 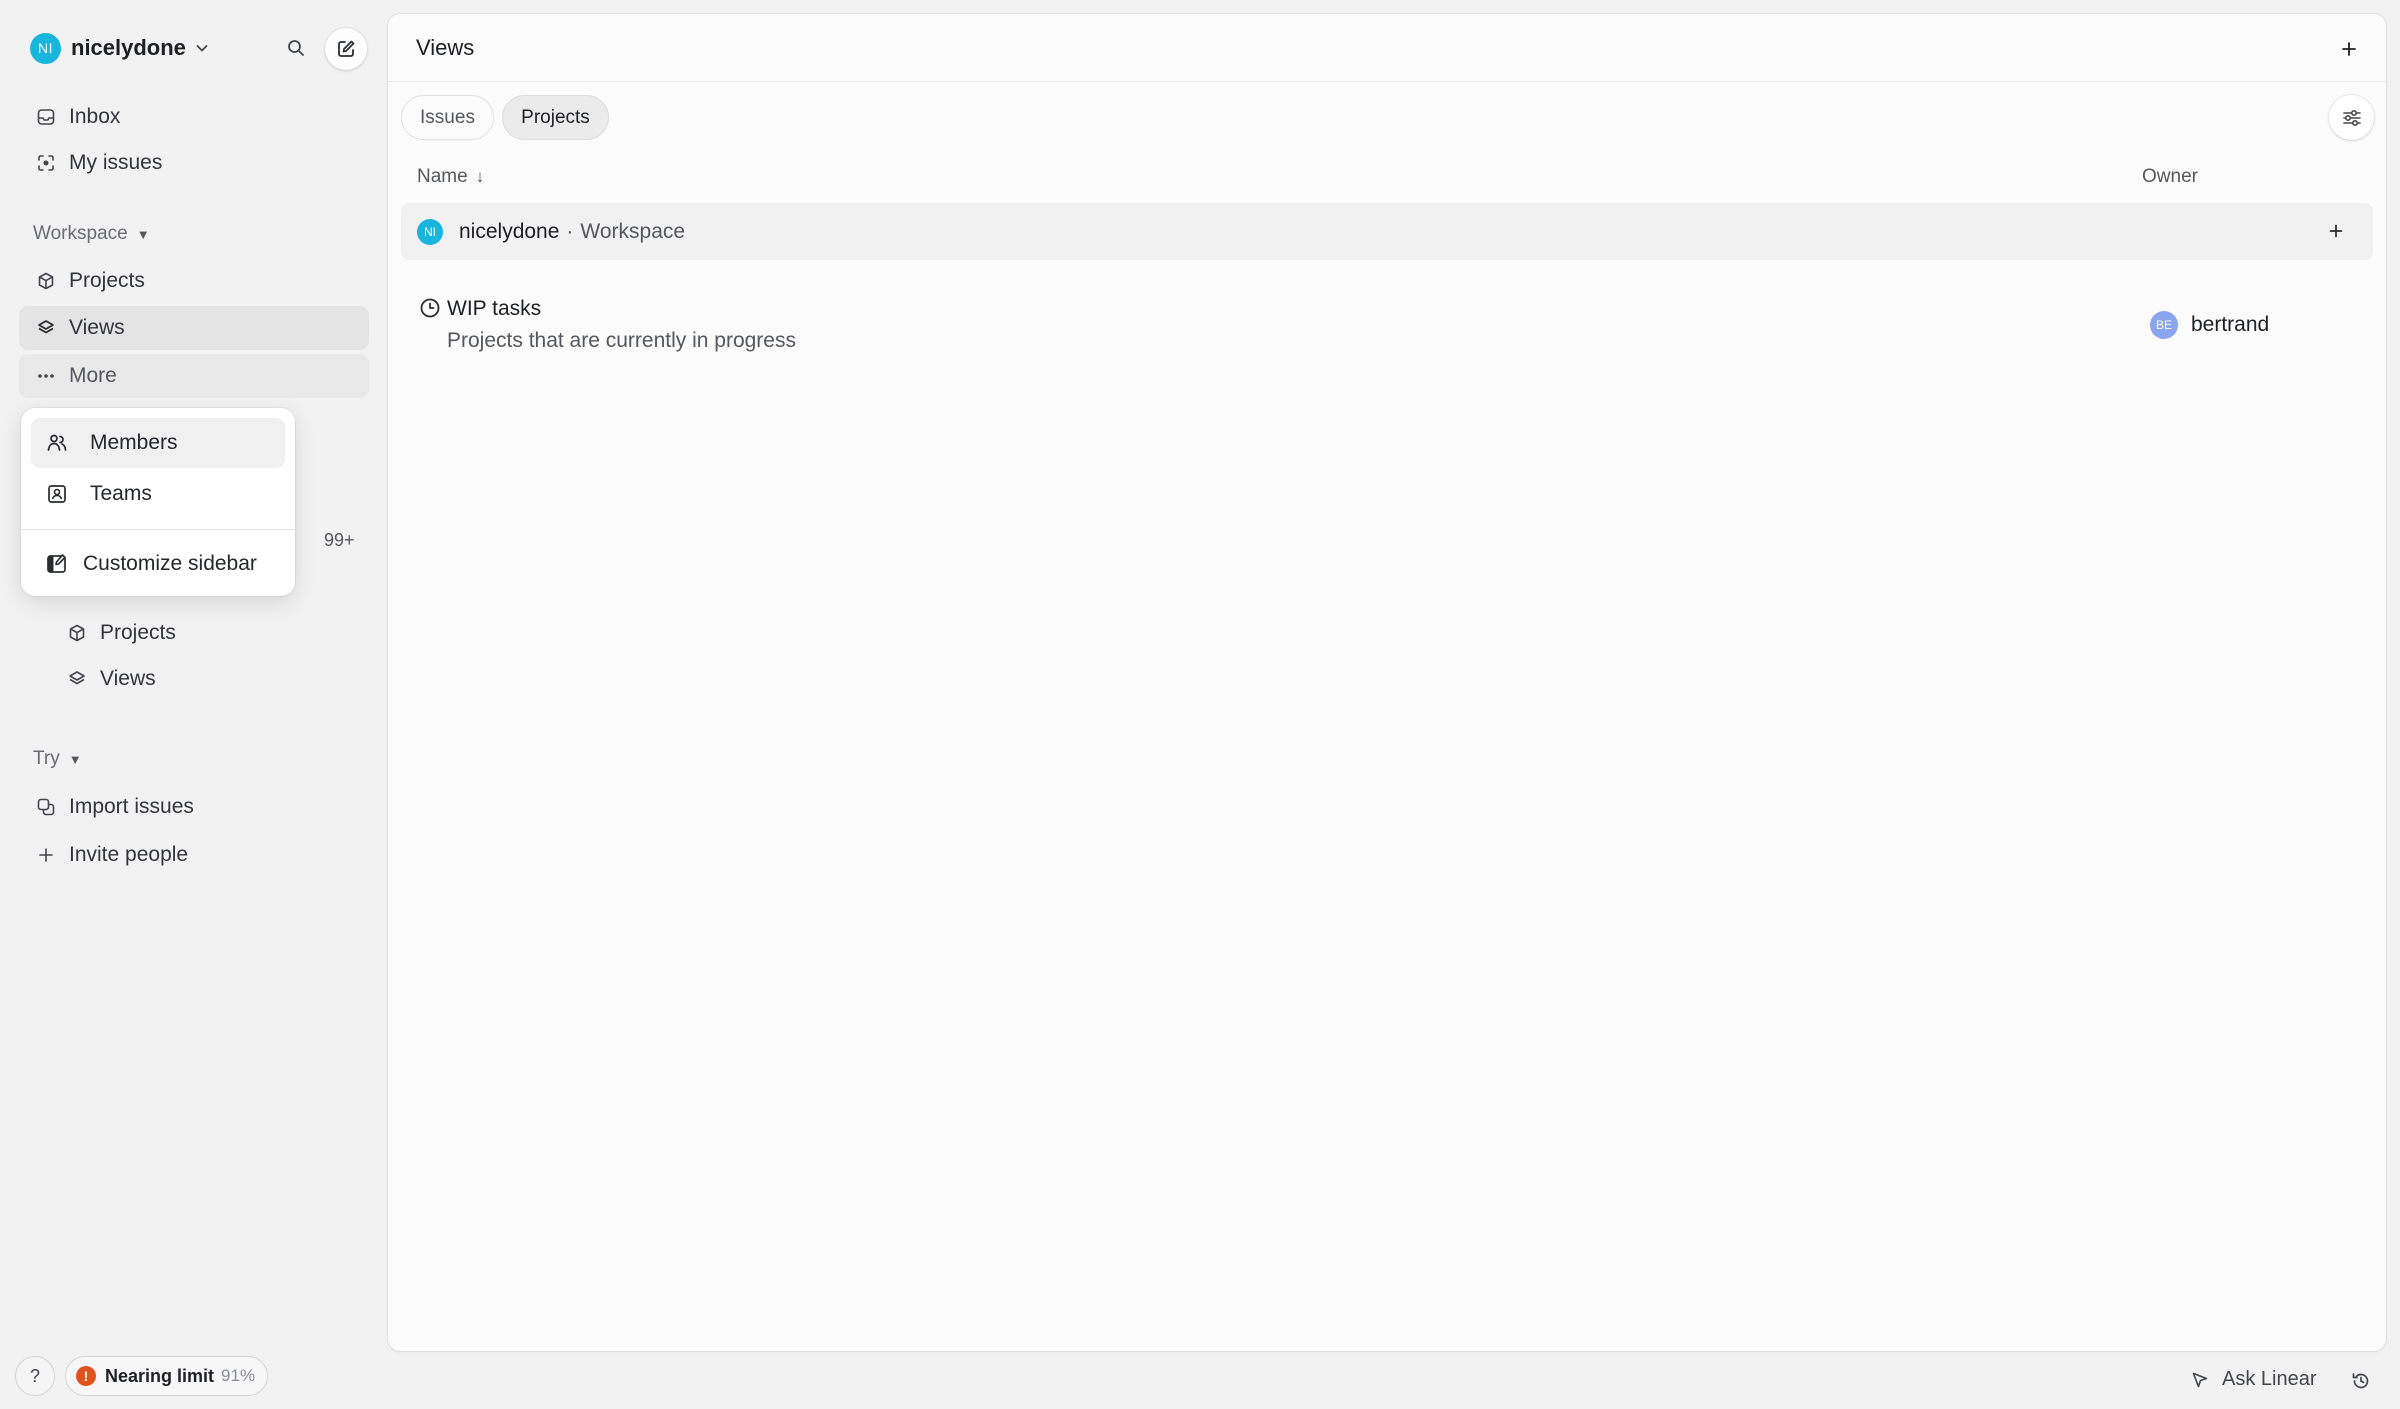 I want to click on column-header-owner: Owner, so click(x=2170, y=177).